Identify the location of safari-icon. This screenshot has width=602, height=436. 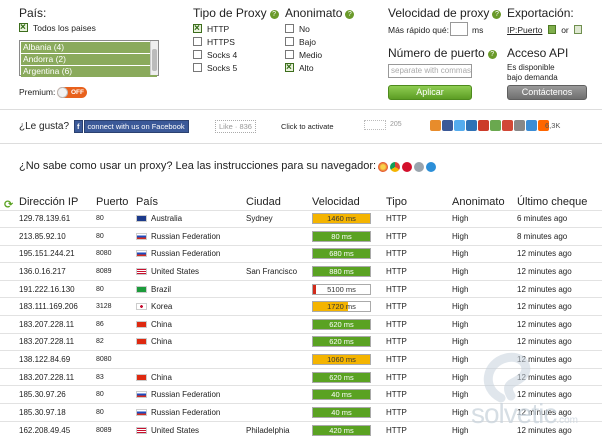
(419, 167).